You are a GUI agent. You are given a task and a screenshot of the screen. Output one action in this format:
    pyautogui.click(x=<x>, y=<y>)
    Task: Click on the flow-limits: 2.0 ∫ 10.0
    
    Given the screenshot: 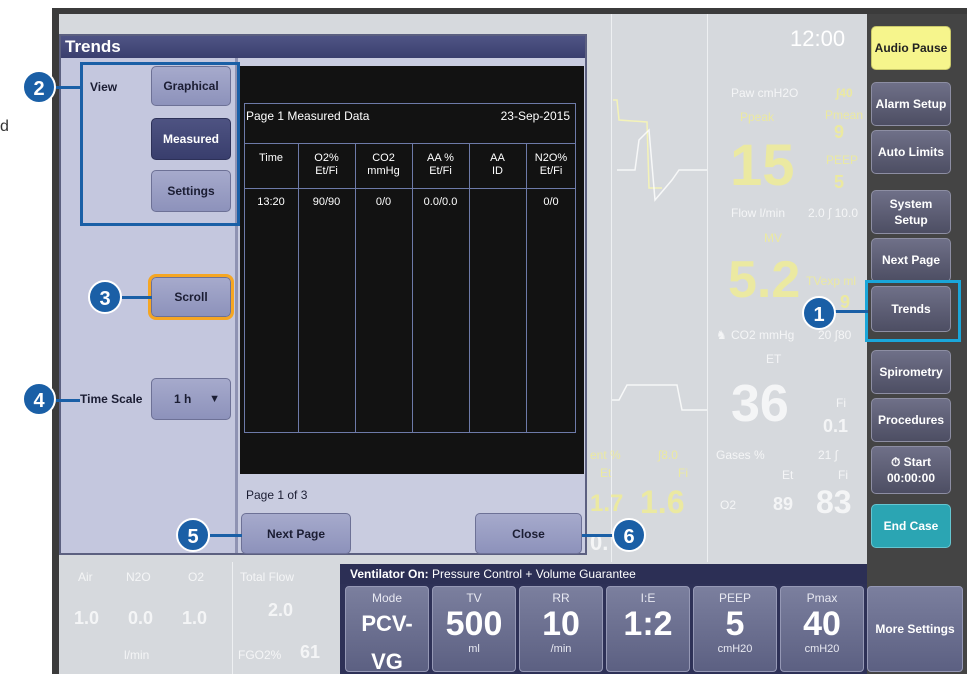 What is the action you would take?
    pyautogui.click(x=833, y=213)
    